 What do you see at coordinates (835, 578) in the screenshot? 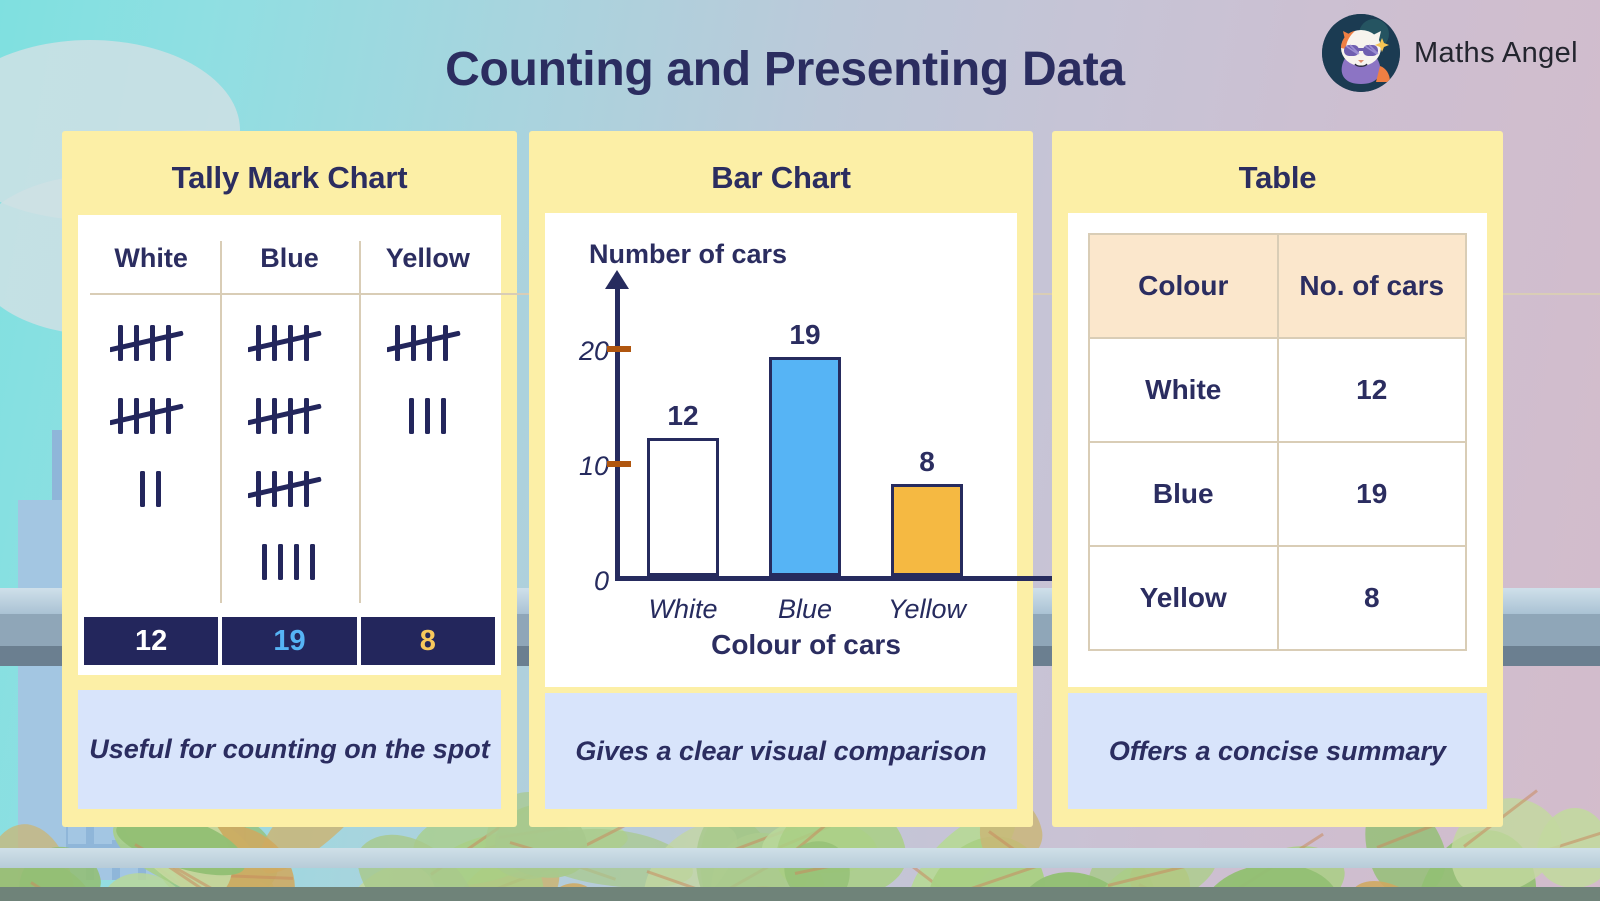
I see `x-axis-line` at bounding box center [835, 578].